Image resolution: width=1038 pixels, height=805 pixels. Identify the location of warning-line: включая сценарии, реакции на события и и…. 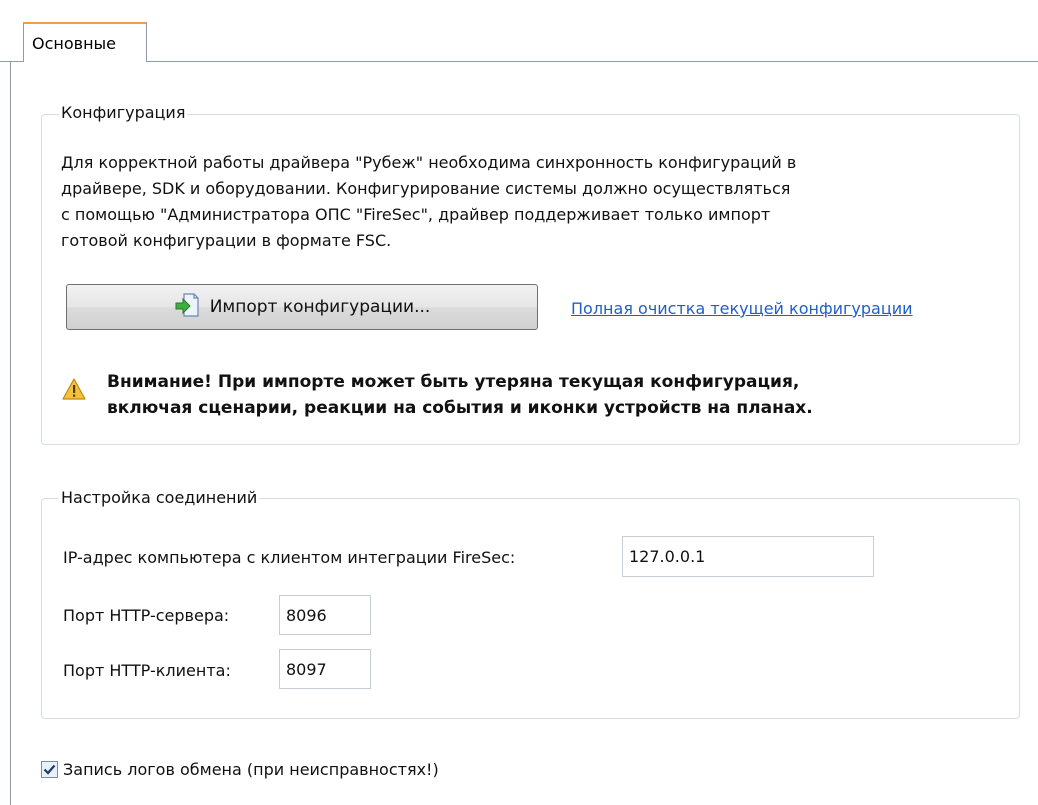
(460, 408).